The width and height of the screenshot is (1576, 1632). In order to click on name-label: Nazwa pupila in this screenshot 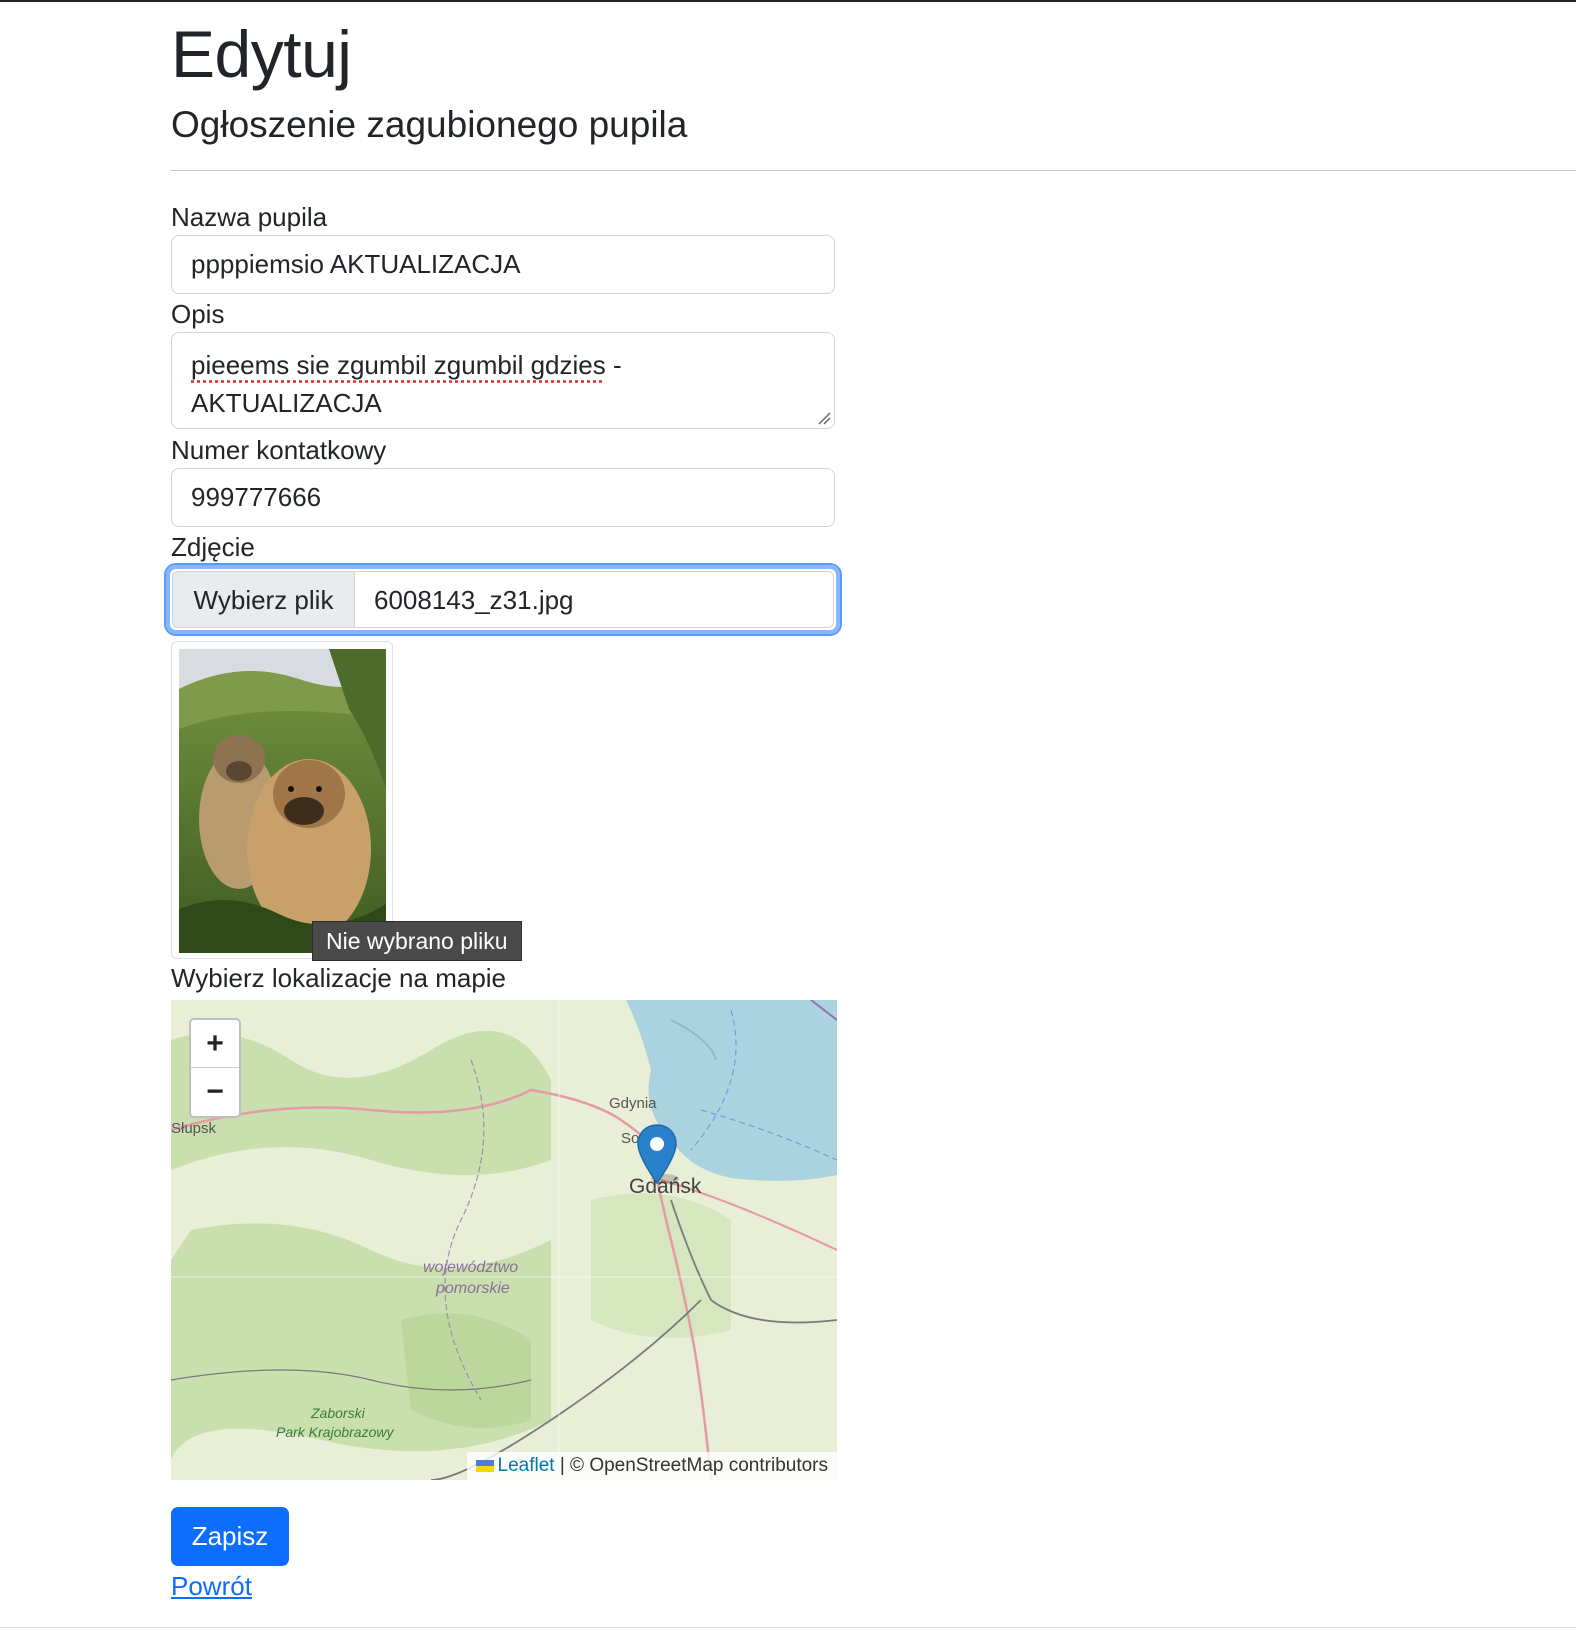, I will do `click(249, 217)`.